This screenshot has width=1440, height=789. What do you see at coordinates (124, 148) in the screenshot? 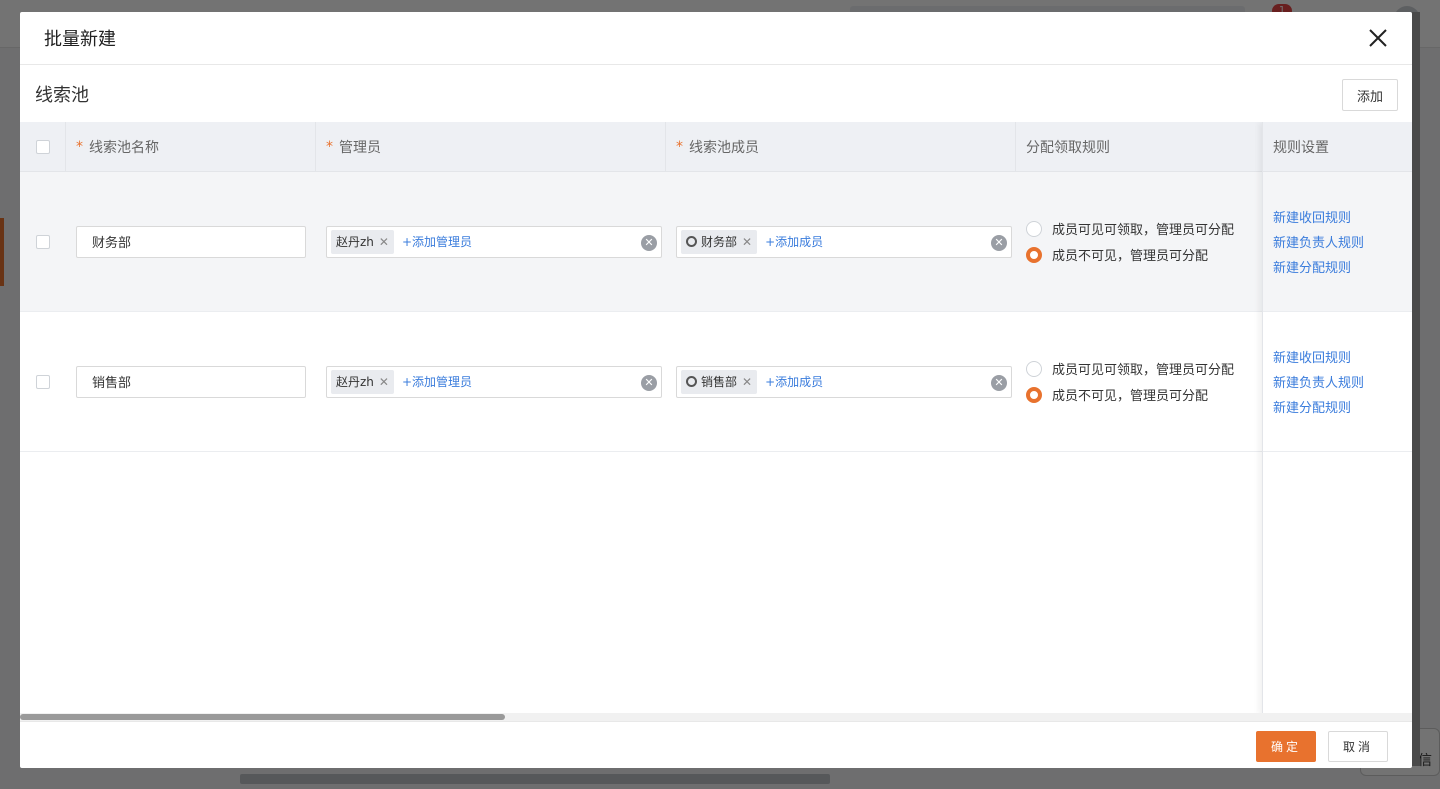
I see `header-name-label: 线索池名称` at bounding box center [124, 148].